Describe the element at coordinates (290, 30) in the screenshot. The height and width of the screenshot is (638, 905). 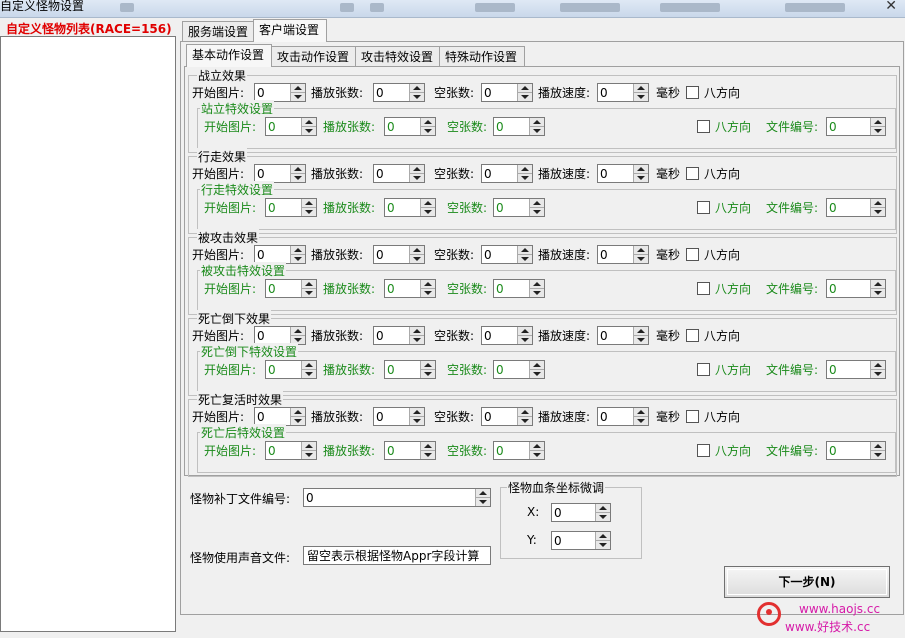
I see `tab-client-settings: 客户端设置` at that location.